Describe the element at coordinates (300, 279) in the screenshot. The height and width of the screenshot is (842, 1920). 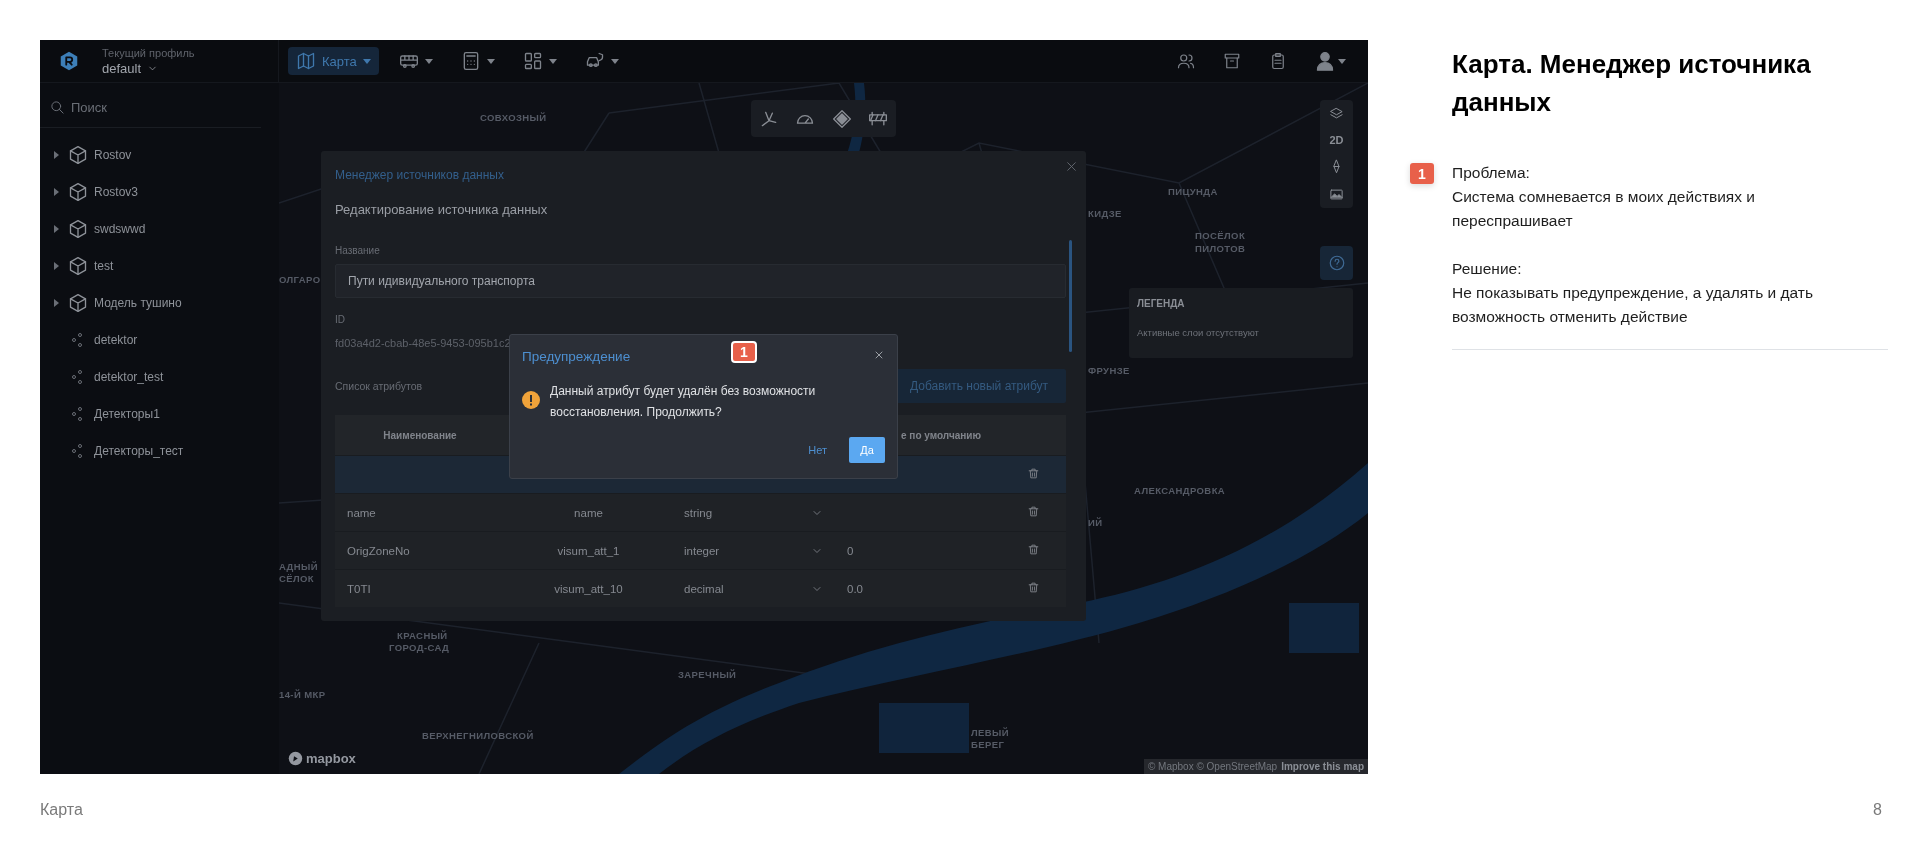
I see `map-place-label: ОЛГАРО` at that location.